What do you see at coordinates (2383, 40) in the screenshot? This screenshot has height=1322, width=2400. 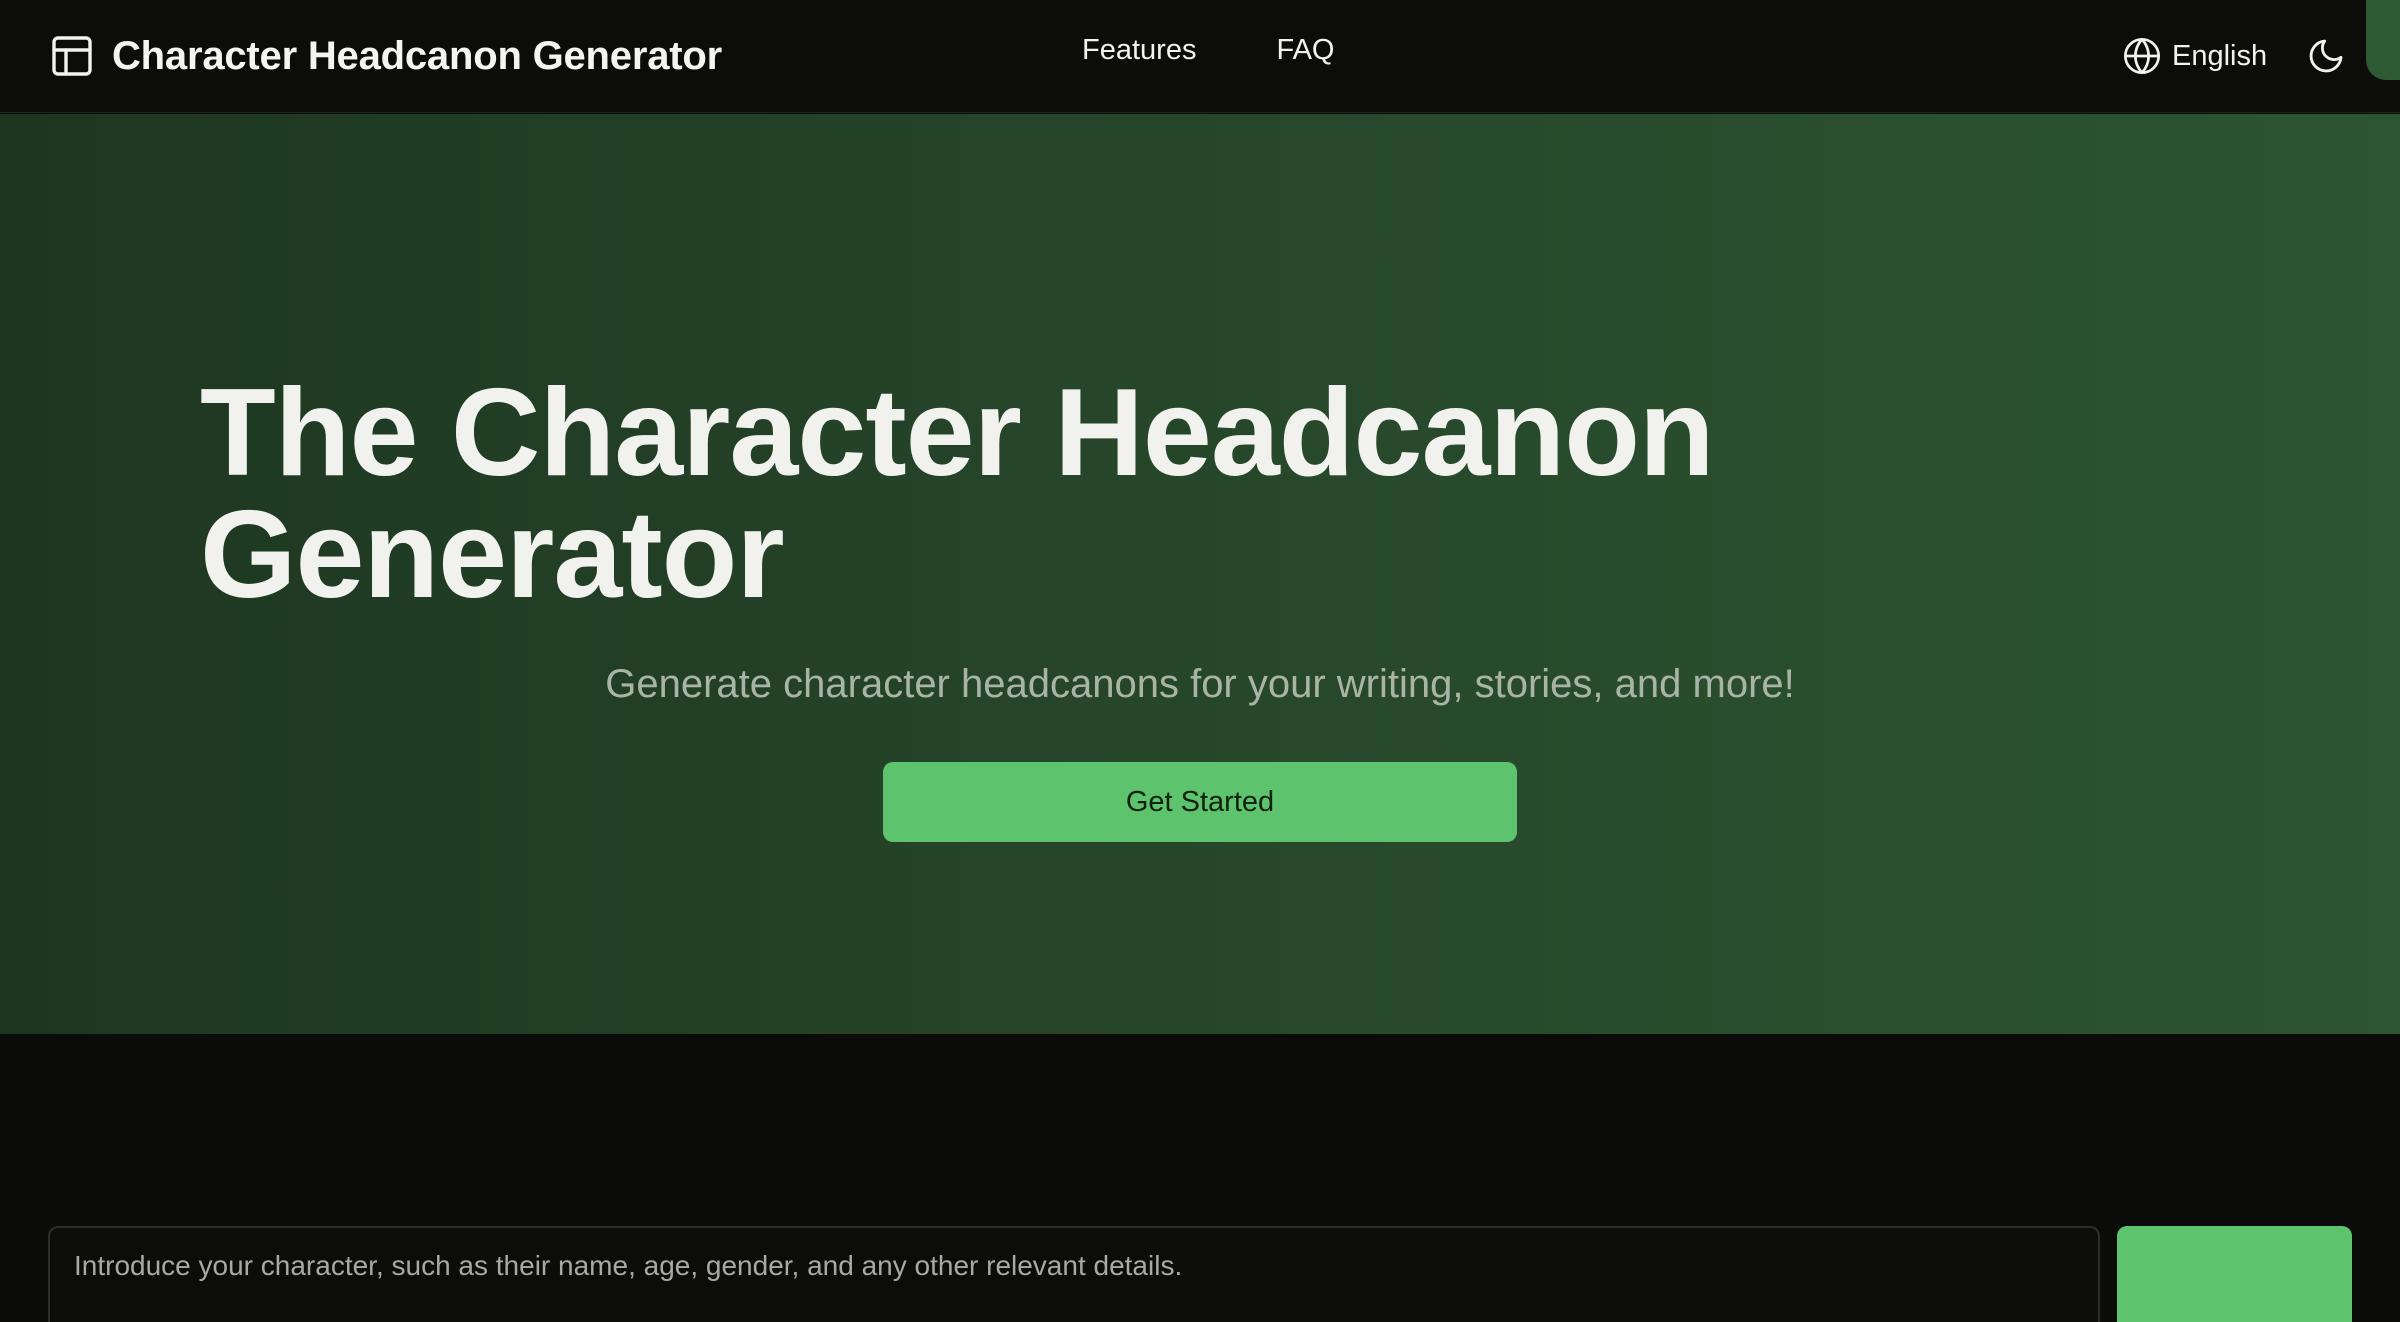 I see `side-tab` at bounding box center [2383, 40].